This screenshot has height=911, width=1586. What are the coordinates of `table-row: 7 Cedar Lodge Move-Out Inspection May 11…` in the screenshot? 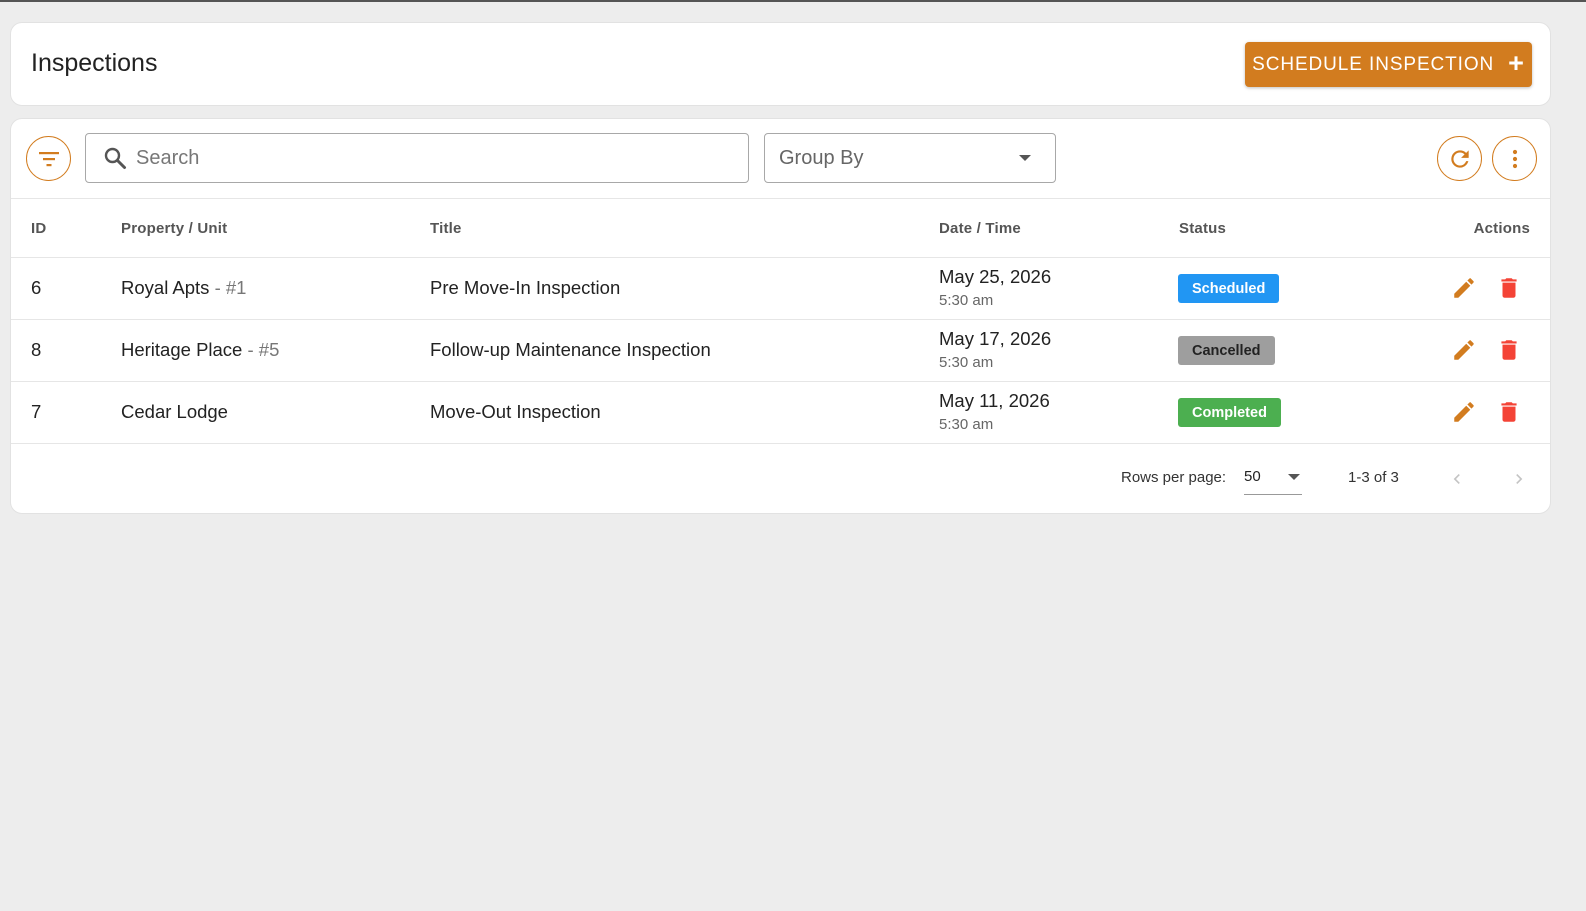 It's located at (780, 413).